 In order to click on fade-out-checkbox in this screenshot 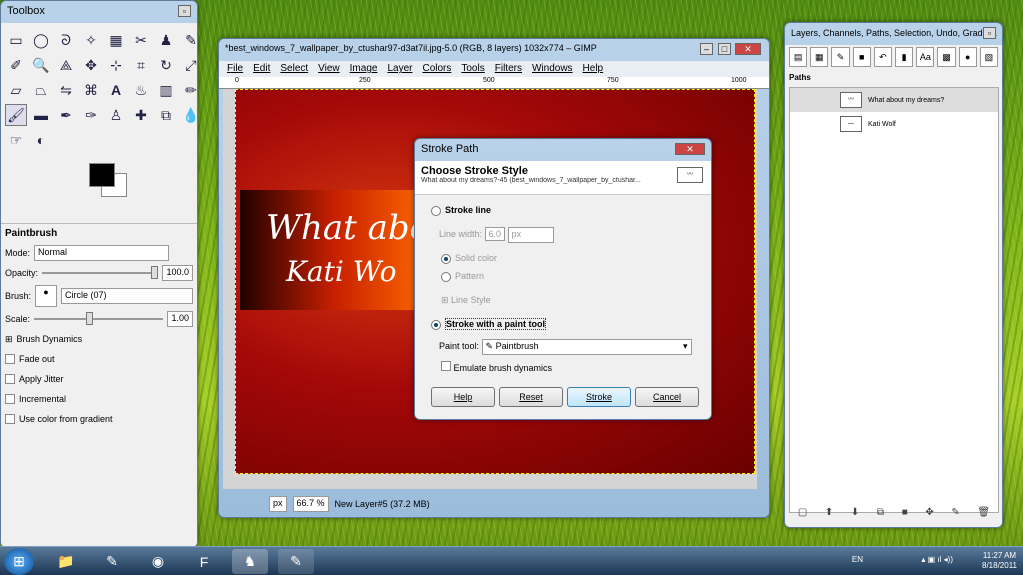, I will do `click(10, 359)`.